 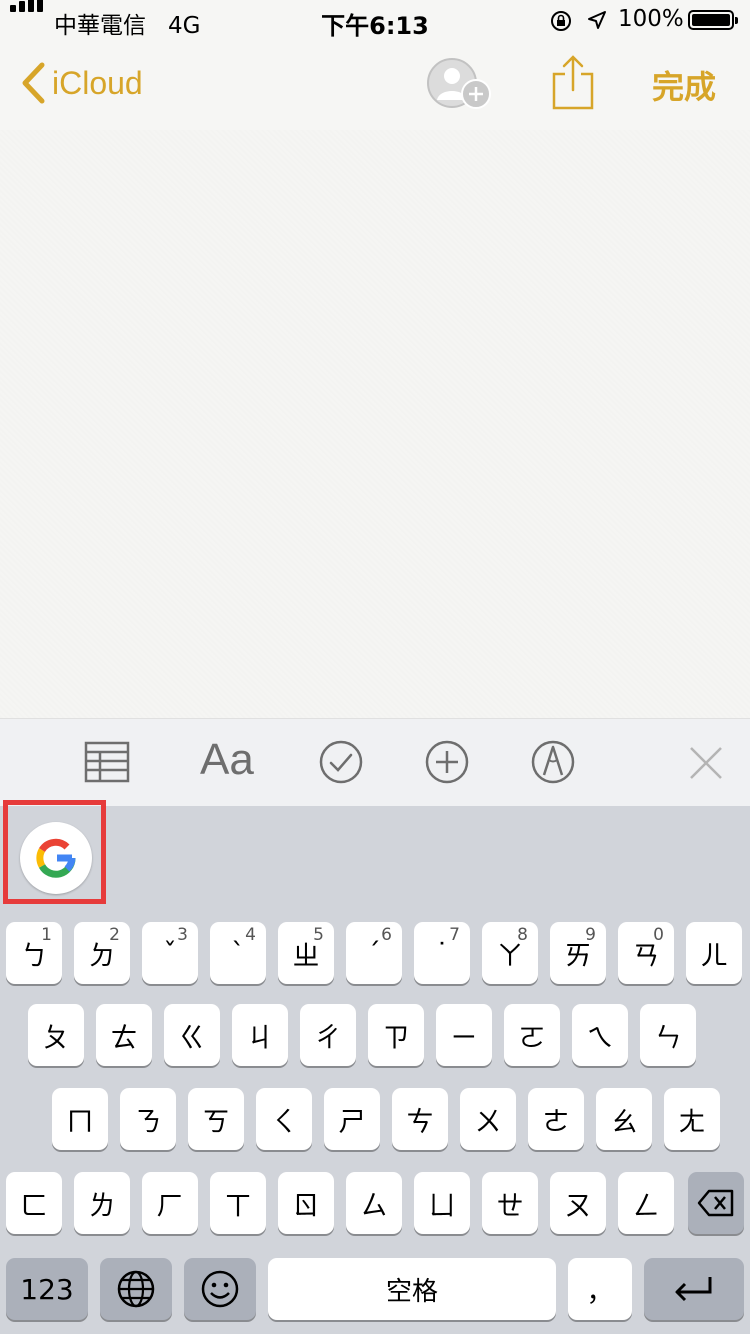 I want to click on zhuyin-key: ㄢ0, so click(x=646, y=953).